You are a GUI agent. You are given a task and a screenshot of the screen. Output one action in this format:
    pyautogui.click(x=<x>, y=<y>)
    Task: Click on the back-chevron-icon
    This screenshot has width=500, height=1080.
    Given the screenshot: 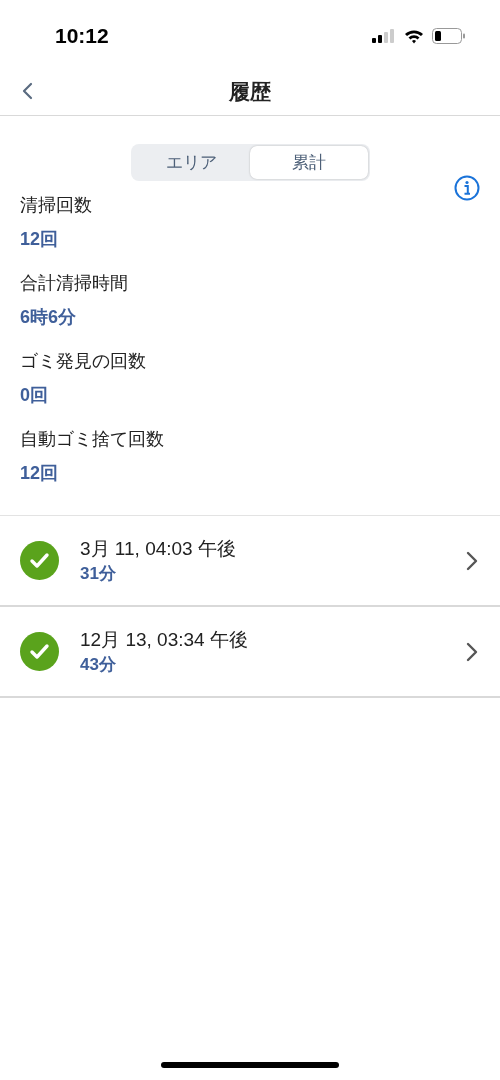 What is the action you would take?
    pyautogui.click(x=27, y=91)
    